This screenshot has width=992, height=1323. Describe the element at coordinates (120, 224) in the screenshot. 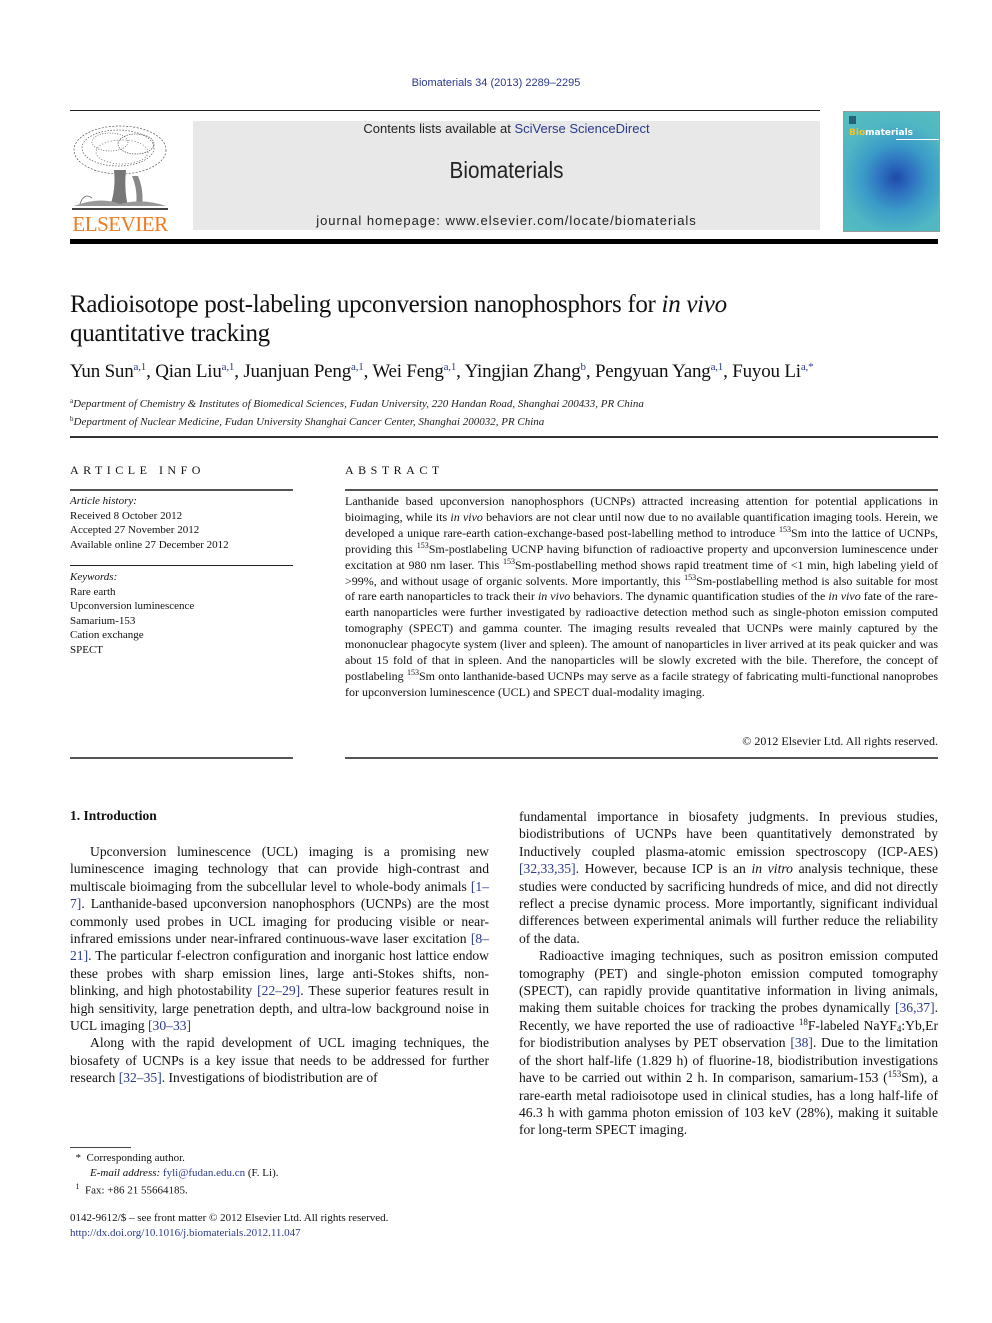

I see `elsevier-wordmark: ELSEVIER` at that location.